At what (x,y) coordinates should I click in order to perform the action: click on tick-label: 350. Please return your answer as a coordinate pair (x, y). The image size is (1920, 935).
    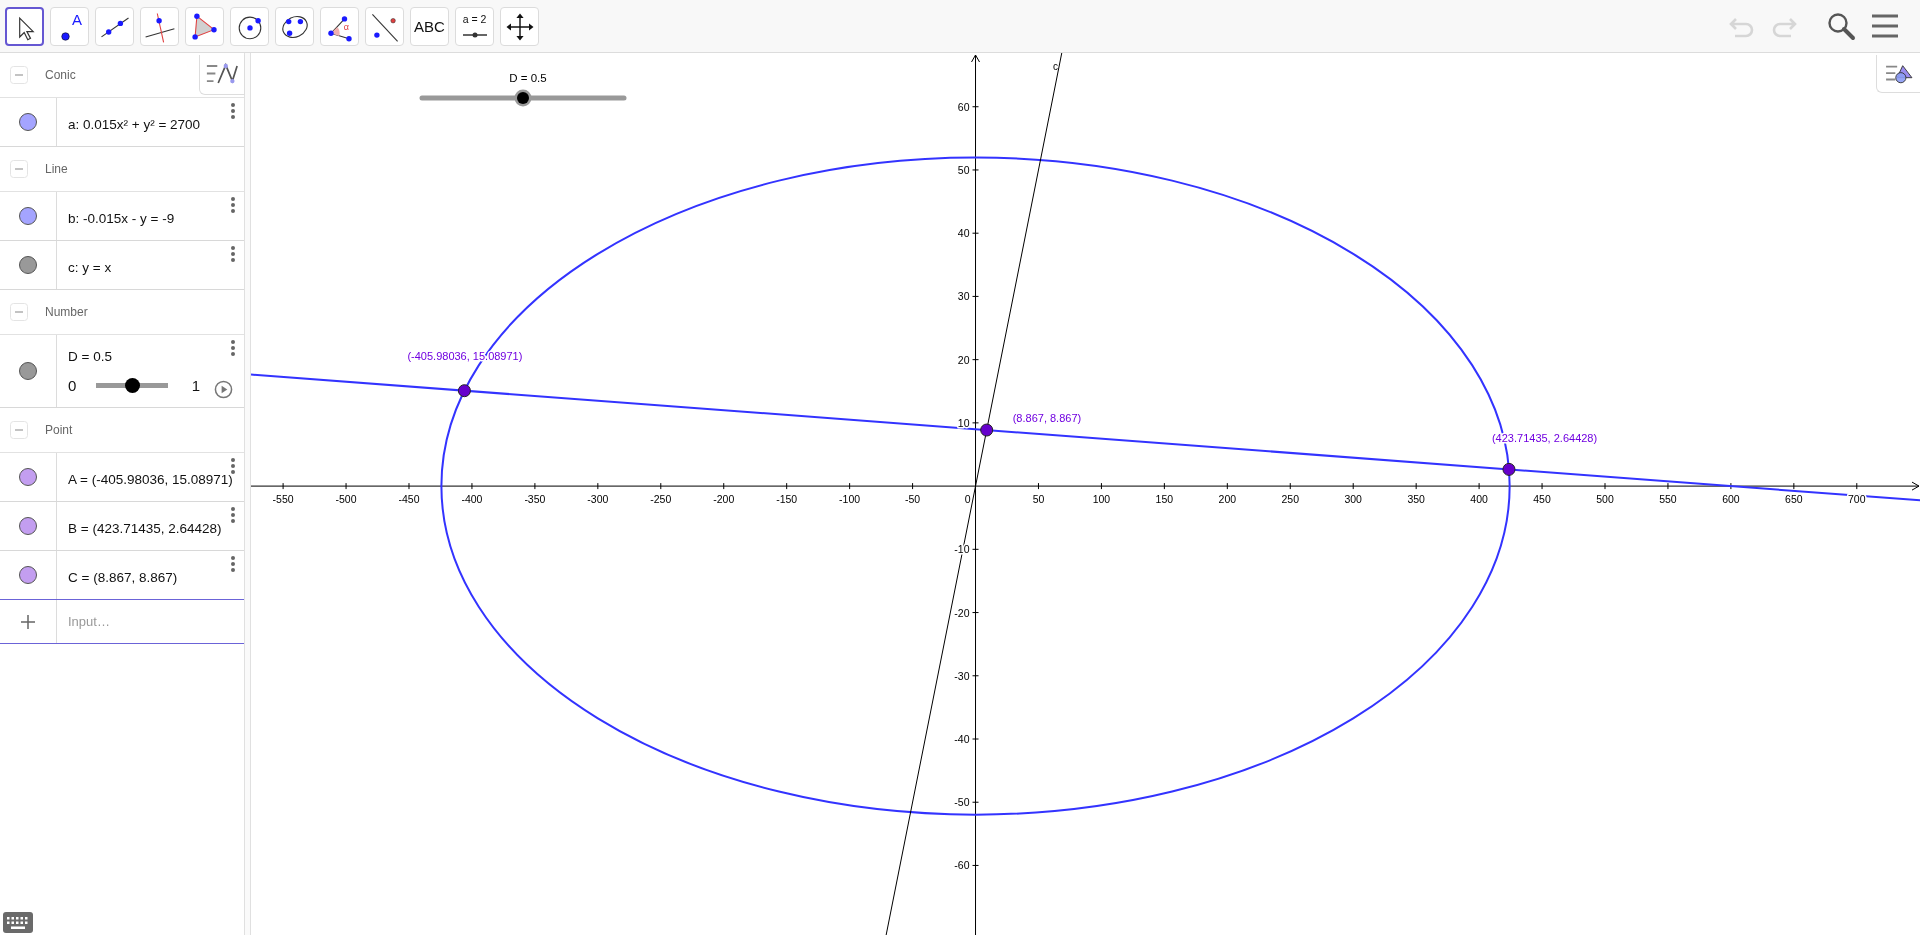
    Looking at the image, I should click on (1416, 499).